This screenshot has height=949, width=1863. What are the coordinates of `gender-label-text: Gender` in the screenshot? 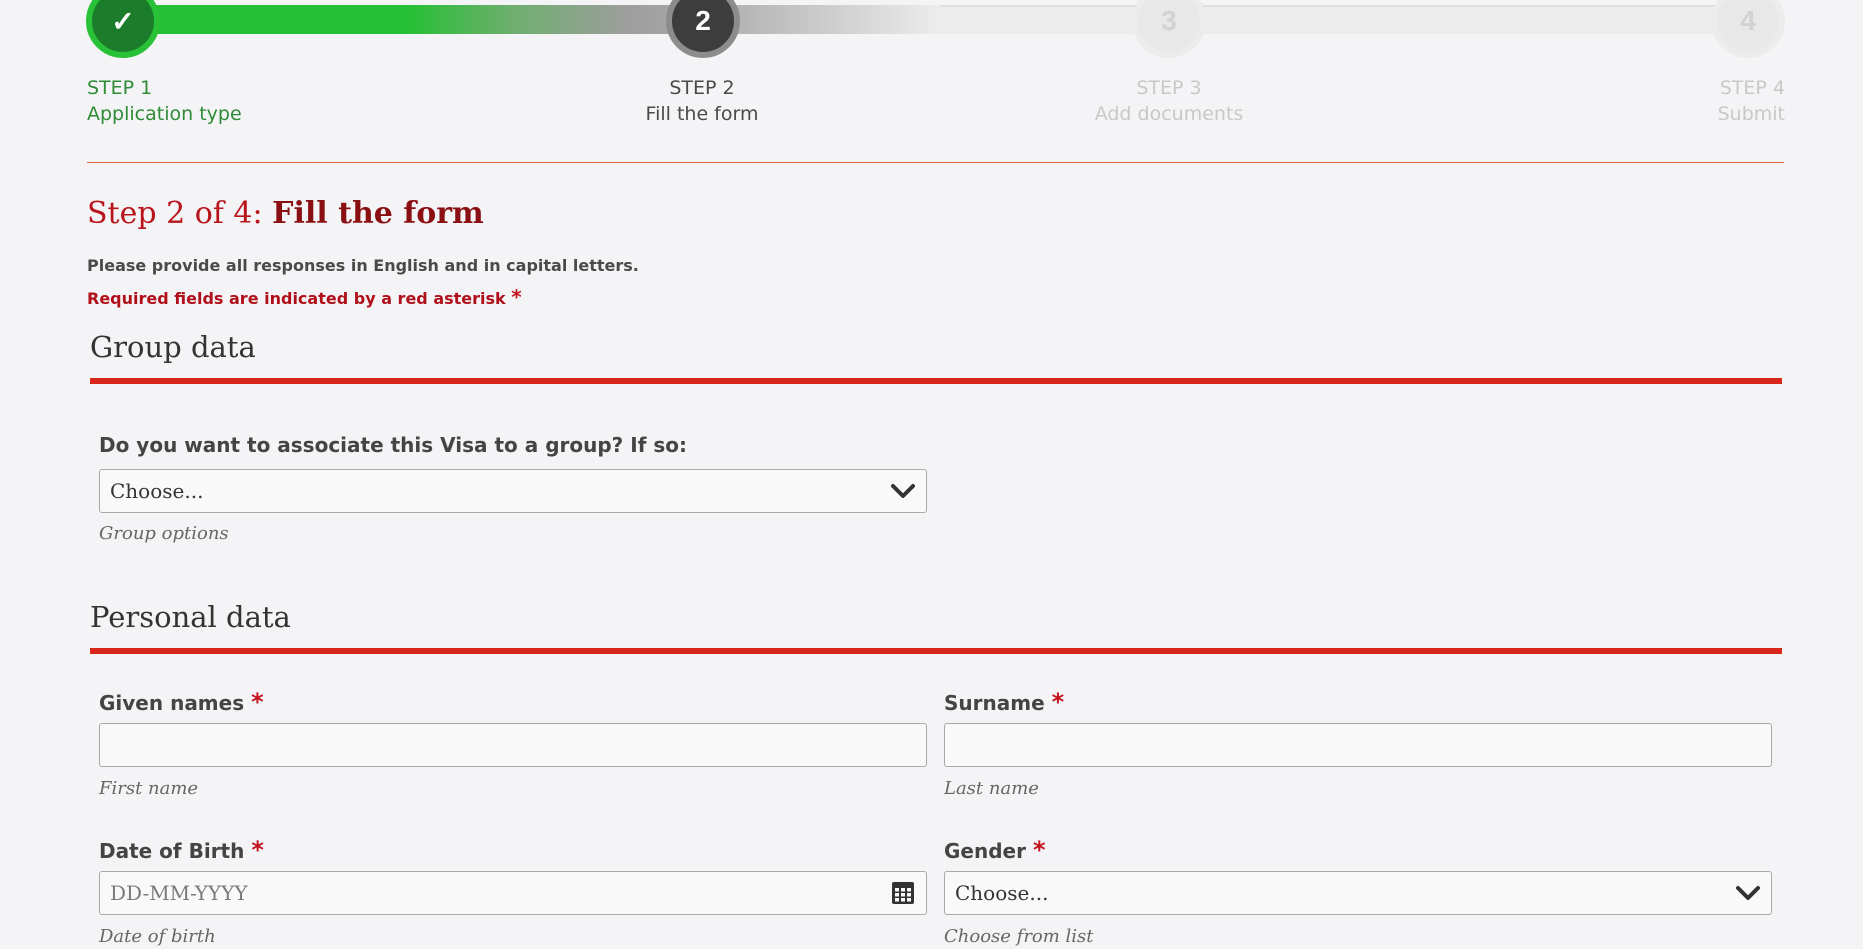 It's located at (985, 851).